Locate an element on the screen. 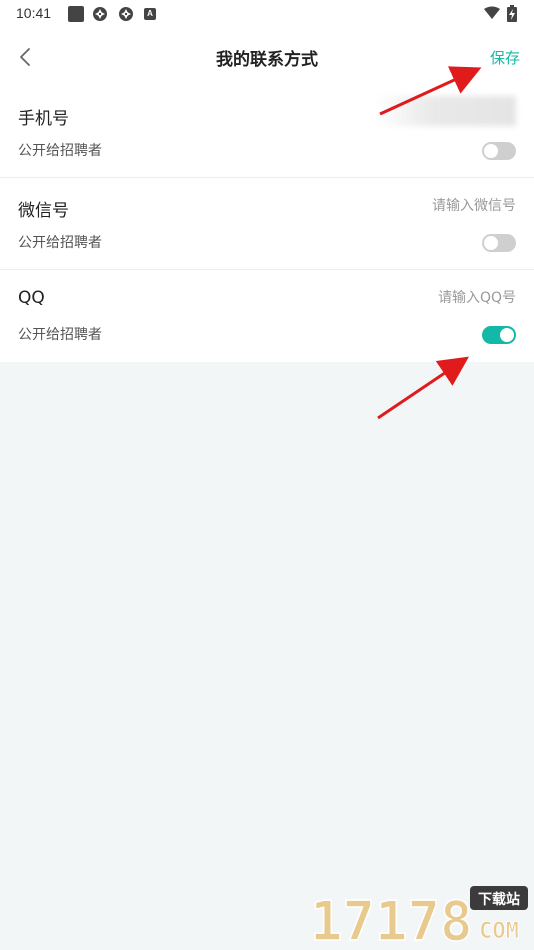 The height and width of the screenshot is (950, 534). arrow-to-qq-toggle is located at coordinates (423, 388).